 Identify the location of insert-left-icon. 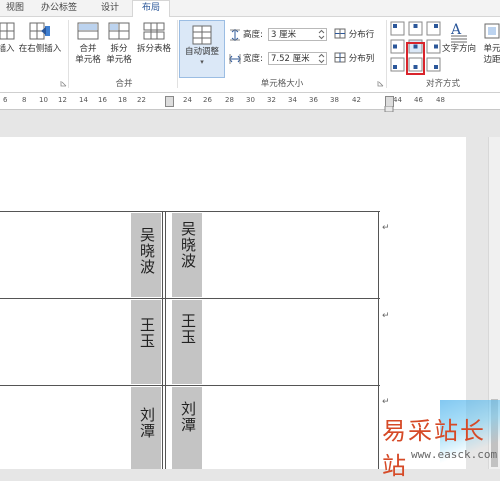
(7, 31).